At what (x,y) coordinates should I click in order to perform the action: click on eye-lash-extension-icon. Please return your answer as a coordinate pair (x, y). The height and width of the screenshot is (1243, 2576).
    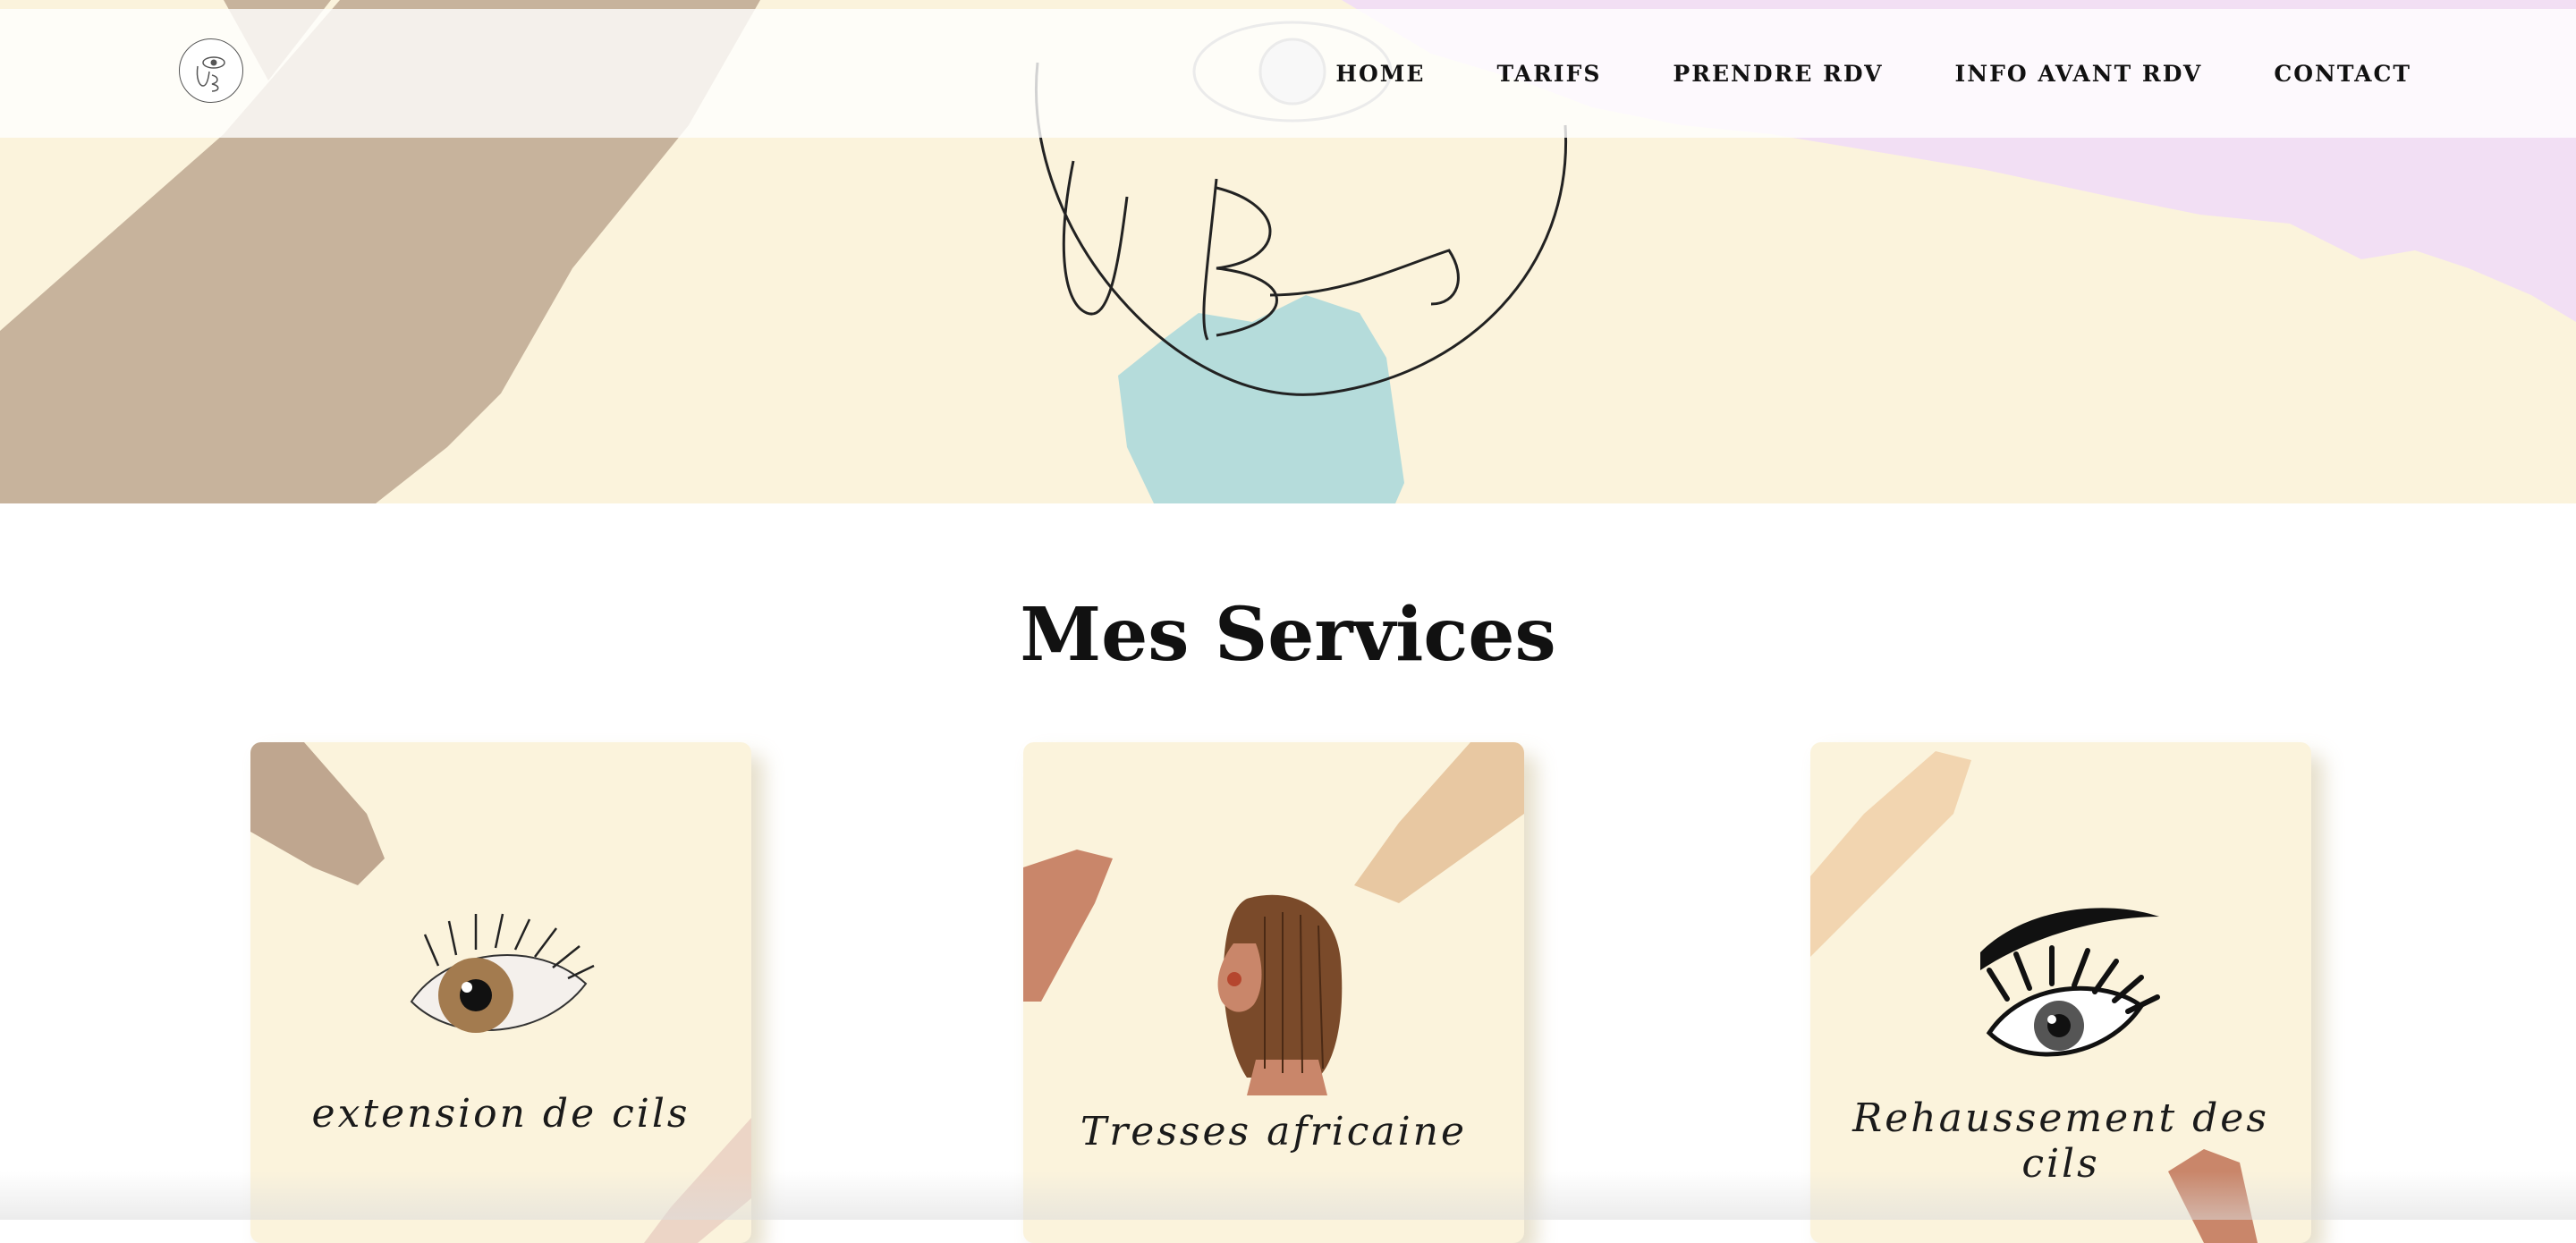
    Looking at the image, I should click on (502, 973).